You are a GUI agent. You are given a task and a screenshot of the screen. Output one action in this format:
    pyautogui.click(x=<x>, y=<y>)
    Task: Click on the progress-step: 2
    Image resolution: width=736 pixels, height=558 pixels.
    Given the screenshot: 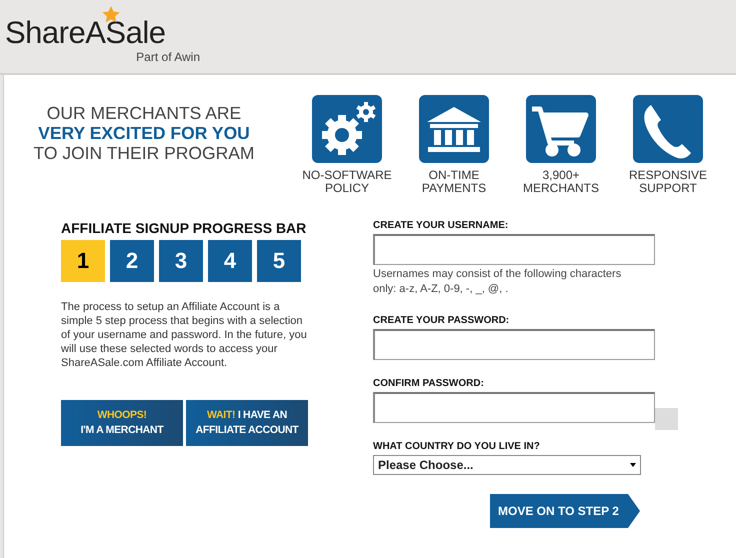 What is the action you would take?
    pyautogui.click(x=132, y=261)
    